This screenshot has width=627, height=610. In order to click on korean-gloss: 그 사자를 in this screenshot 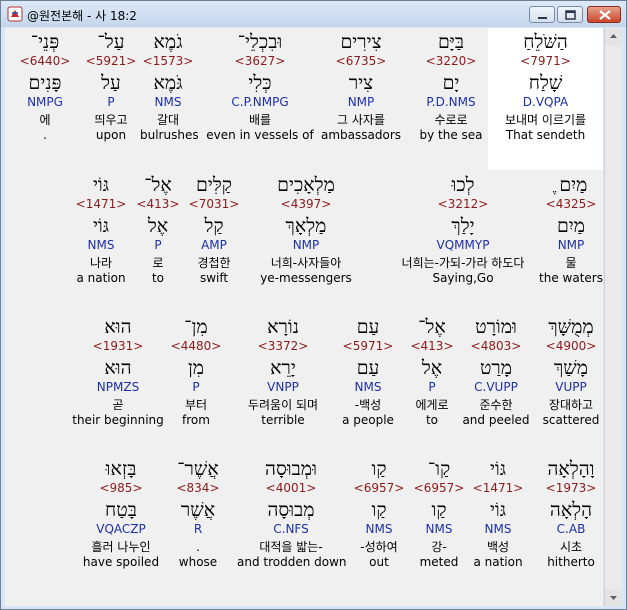, I will do `click(361, 120)`.